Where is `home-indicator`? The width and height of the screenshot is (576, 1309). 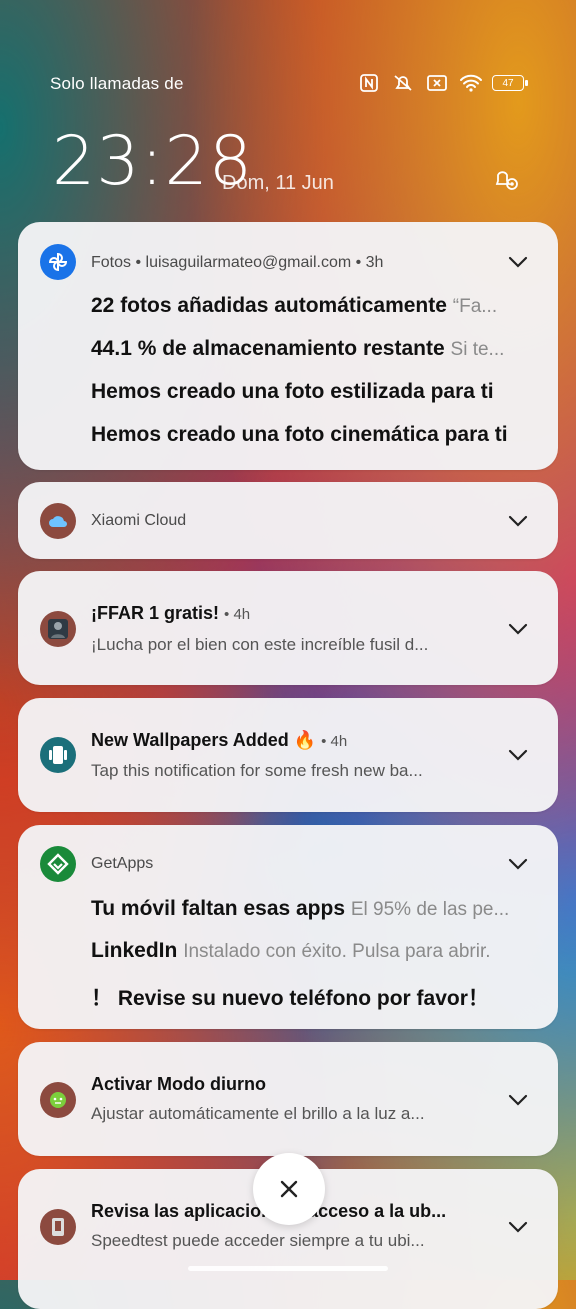 home-indicator is located at coordinates (288, 1268).